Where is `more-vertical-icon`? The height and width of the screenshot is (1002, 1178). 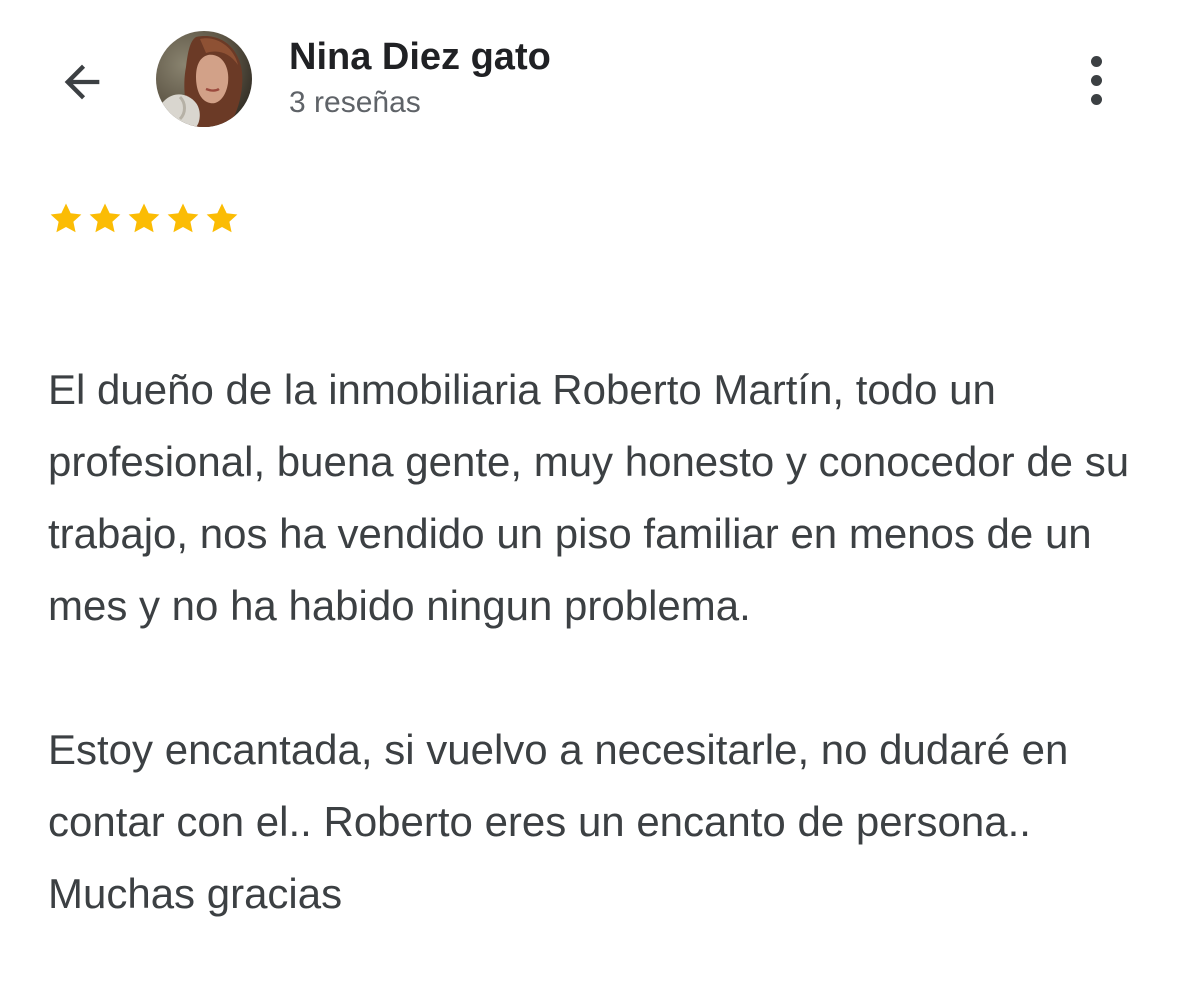
more-vertical-icon is located at coordinates (1096, 61).